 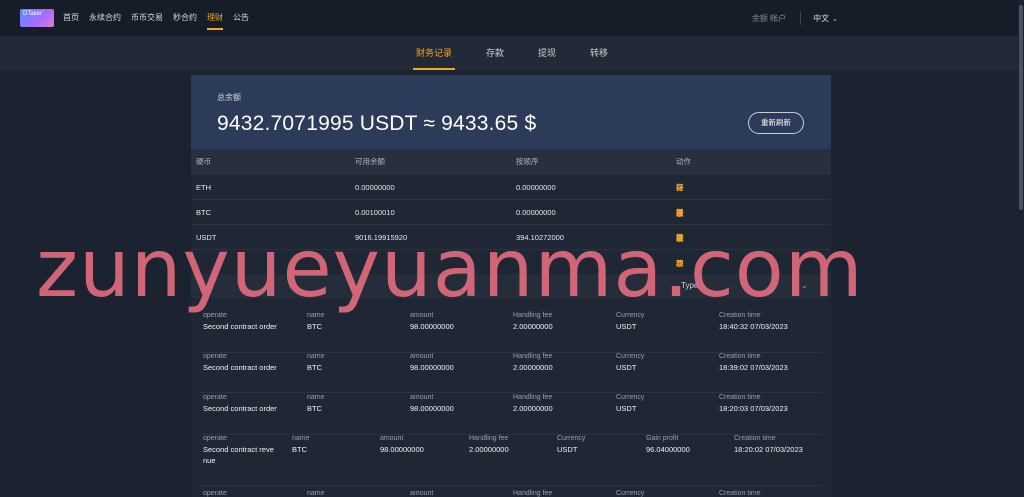 I want to click on table-row: BTC 0.00100010 0.00000000 提现 存款 转移, so click(x=511, y=221).